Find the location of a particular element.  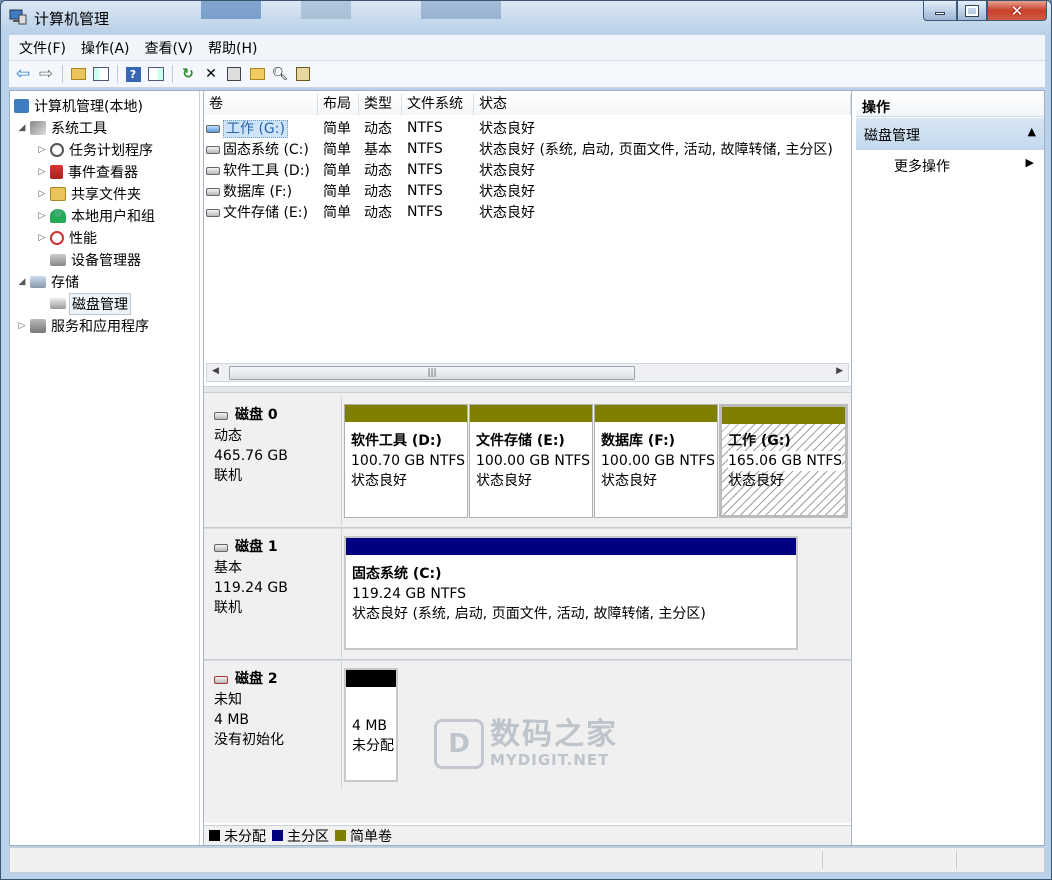

disk-1-info: 磁盘 1 基本 119.24 GB 联机 is located at coordinates (274, 593).